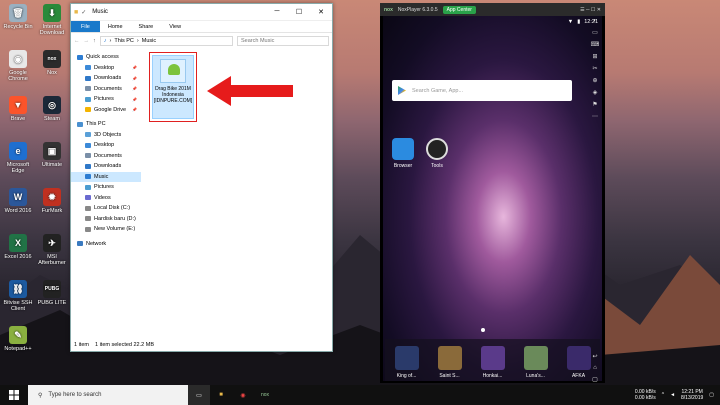 The width and height of the screenshot is (720, 405). I want to click on desktop-icon-label: Steam, so click(52, 119).